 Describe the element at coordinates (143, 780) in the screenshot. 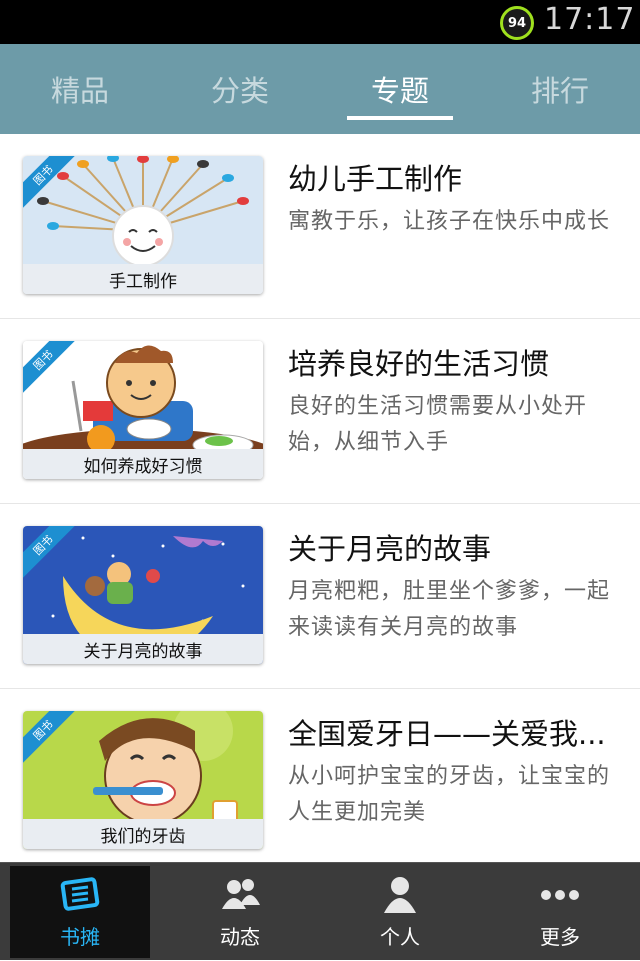

I see `thumbnail-teeth: 图书 我们的牙齿` at that location.